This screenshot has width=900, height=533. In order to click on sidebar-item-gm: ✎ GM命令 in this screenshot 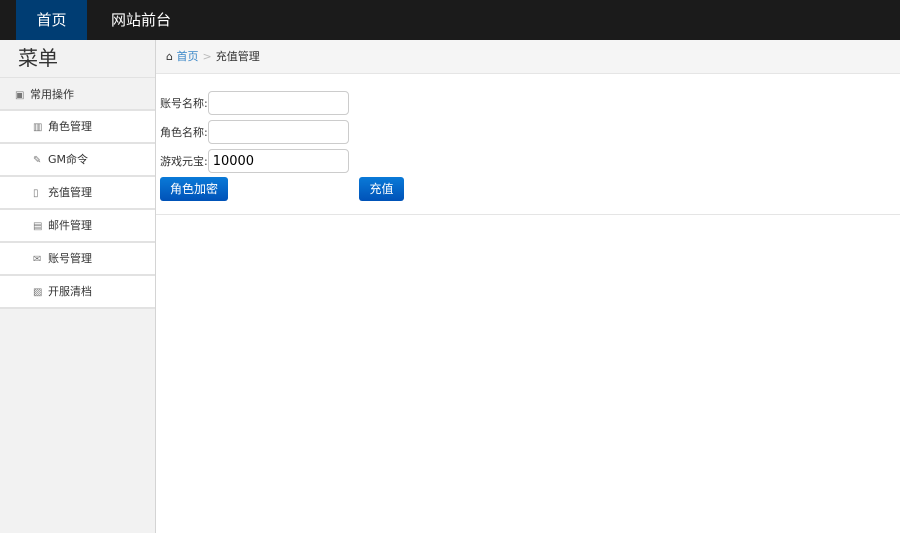, I will do `click(77, 160)`.